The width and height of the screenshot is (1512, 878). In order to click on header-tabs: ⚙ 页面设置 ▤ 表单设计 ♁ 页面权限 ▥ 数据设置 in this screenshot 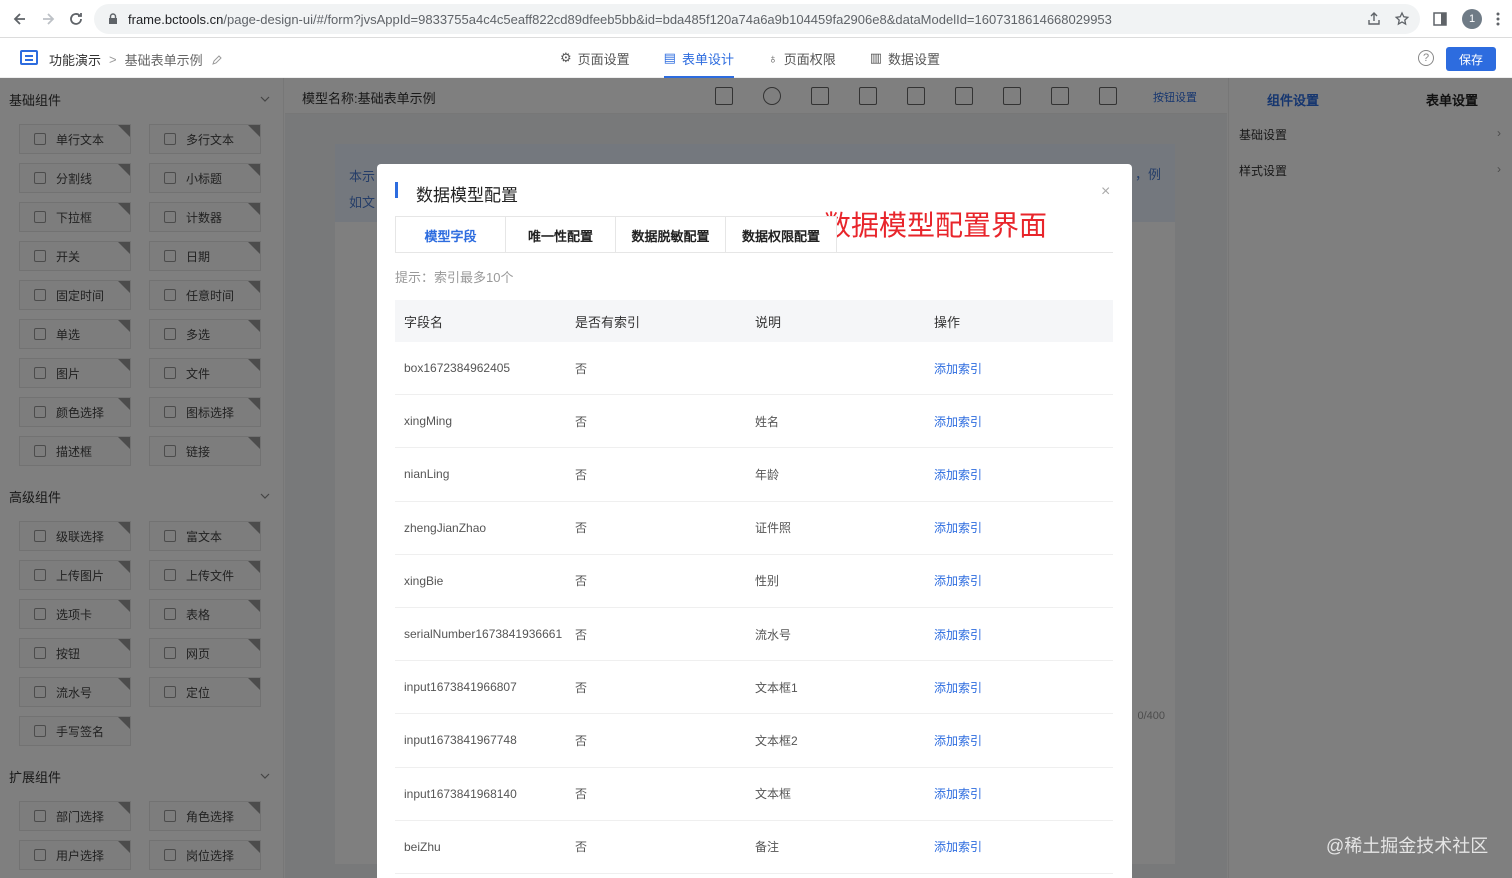, I will do `click(750, 58)`.